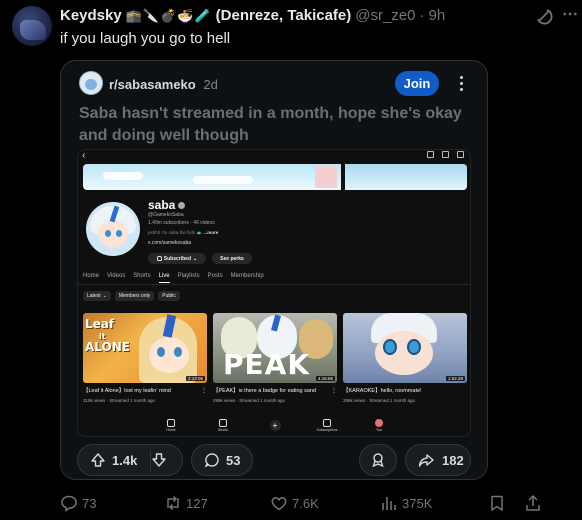 This screenshot has width=582, height=520. I want to click on reply-count: 73, so click(89, 503).